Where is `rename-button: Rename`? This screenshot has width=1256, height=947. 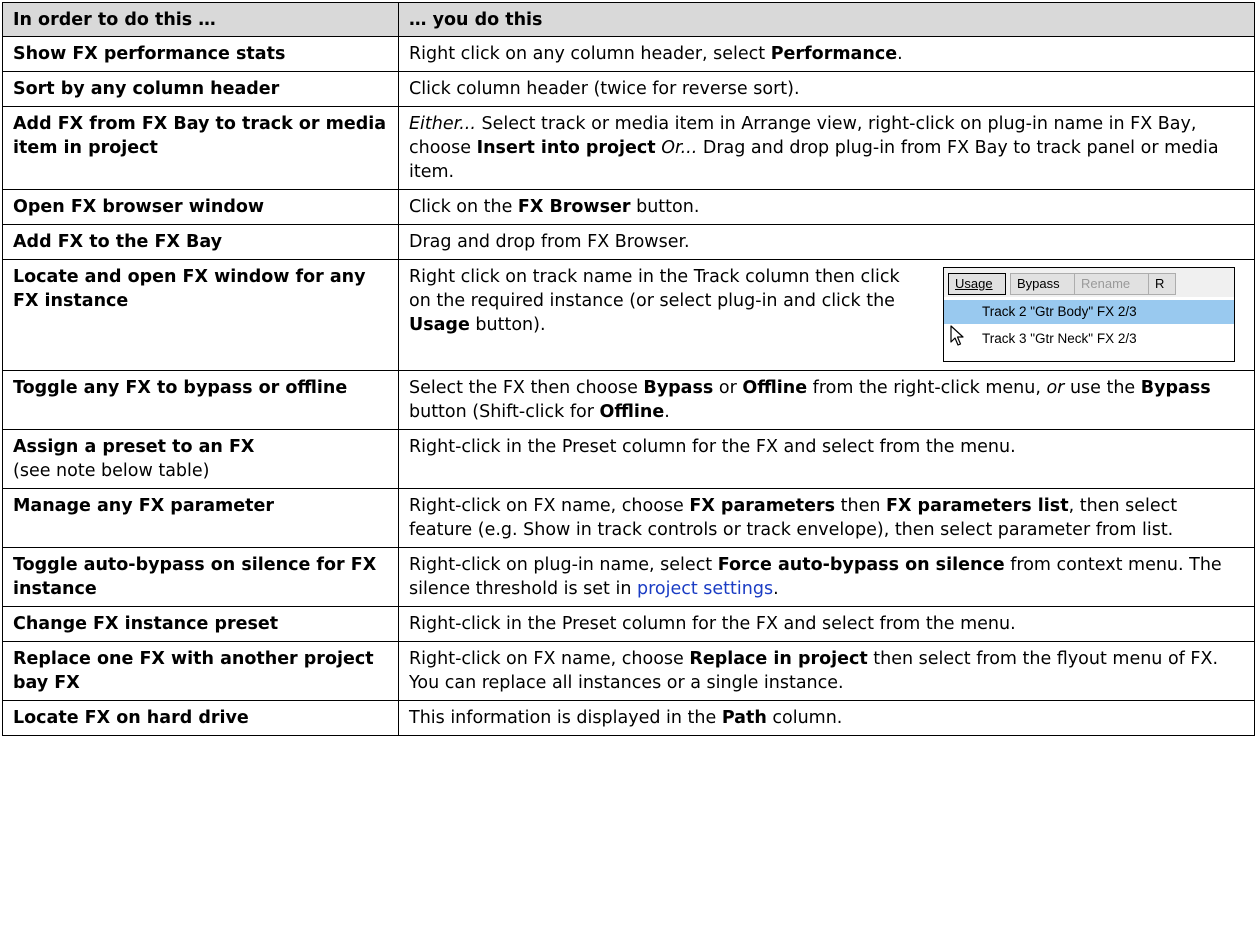 rename-button: Rename is located at coordinates (1113, 284).